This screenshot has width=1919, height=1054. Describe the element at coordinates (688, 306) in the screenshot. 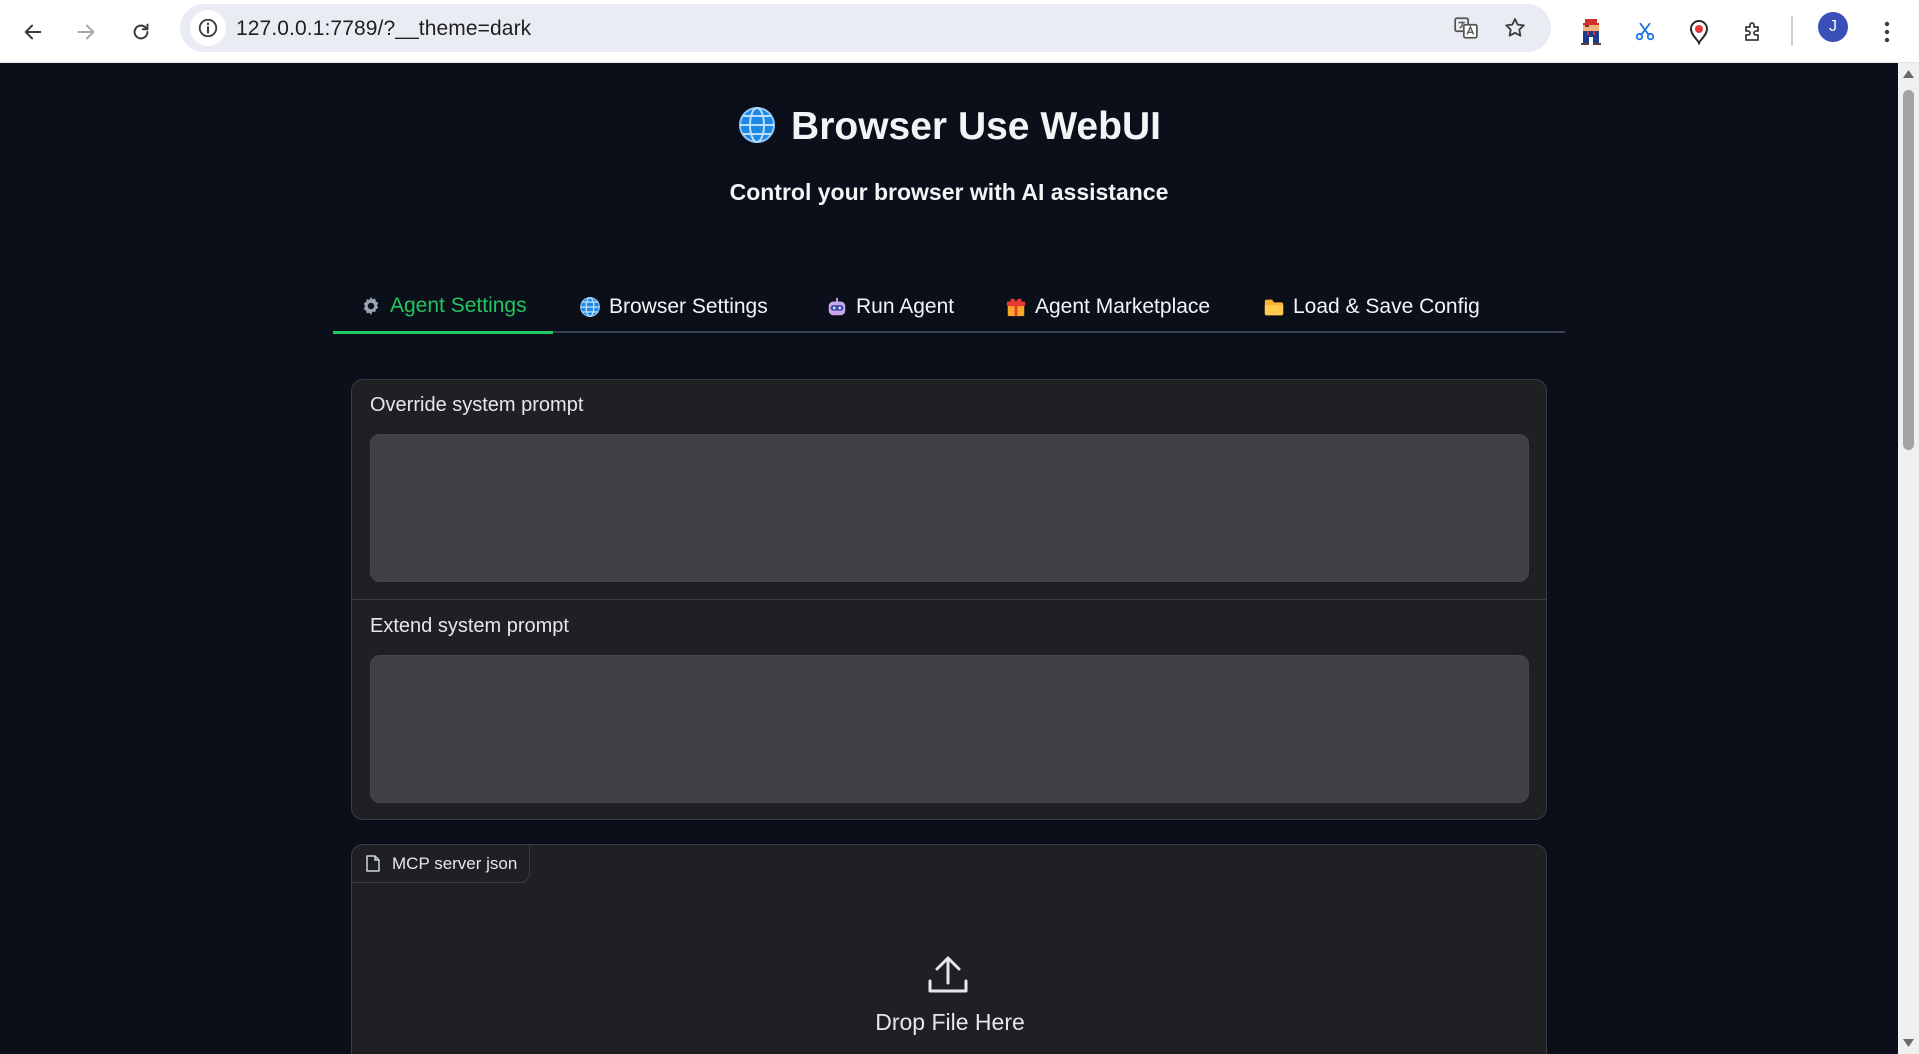

I see `tab-browser-settings-label: Browser Settings` at that location.